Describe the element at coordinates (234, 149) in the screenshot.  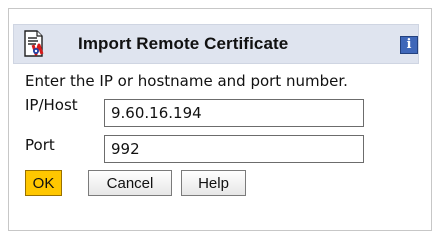
I see `port-input` at that location.